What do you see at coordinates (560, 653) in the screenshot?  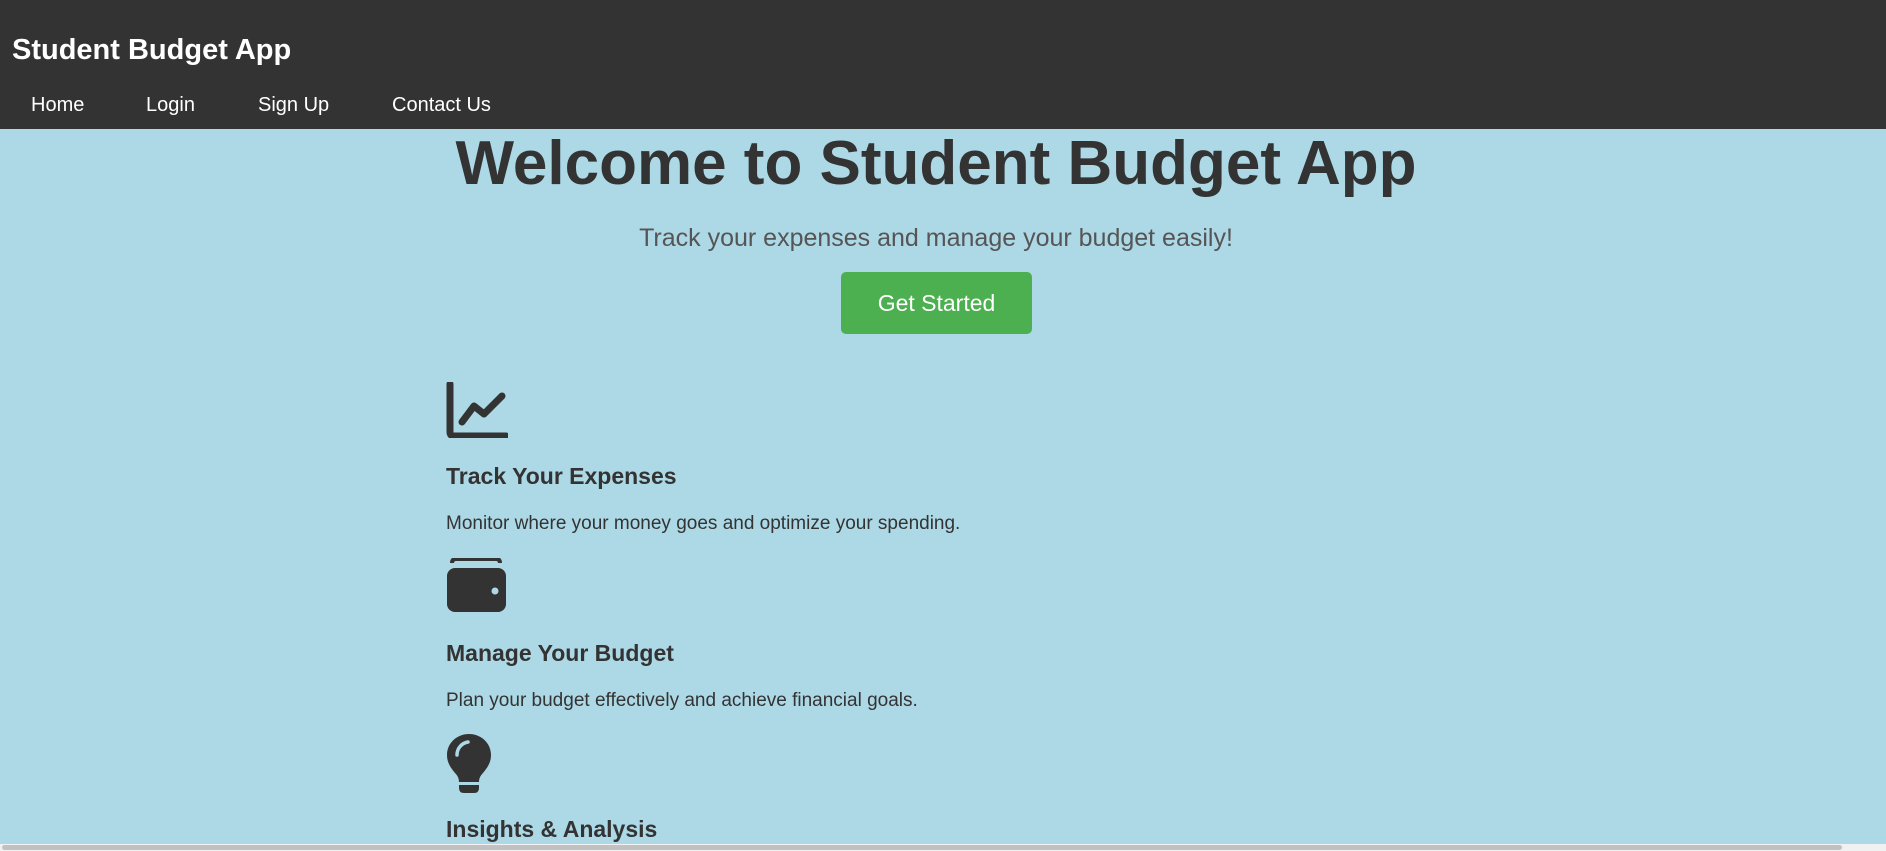 I see `feature-title: Manage Your Budget` at bounding box center [560, 653].